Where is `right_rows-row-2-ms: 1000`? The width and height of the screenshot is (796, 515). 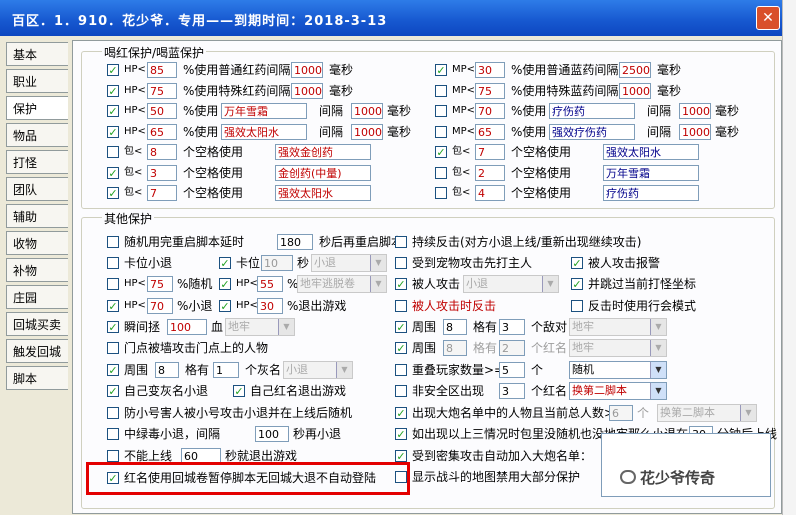 right_rows-row-2-ms: 1000 is located at coordinates (695, 111).